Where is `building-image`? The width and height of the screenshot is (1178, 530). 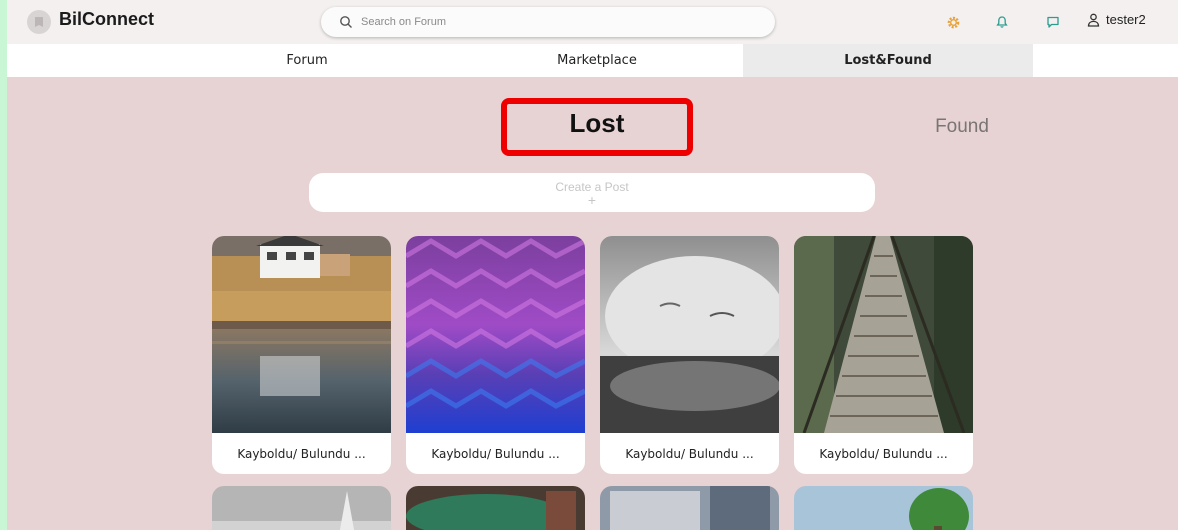
building-image is located at coordinates (689, 508).